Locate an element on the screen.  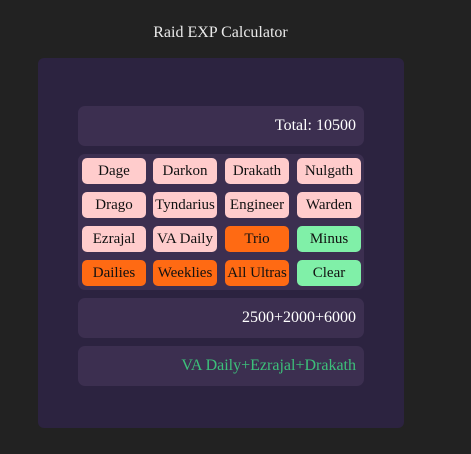
ezrajal-button: Ezrajal is located at coordinates (114, 239).